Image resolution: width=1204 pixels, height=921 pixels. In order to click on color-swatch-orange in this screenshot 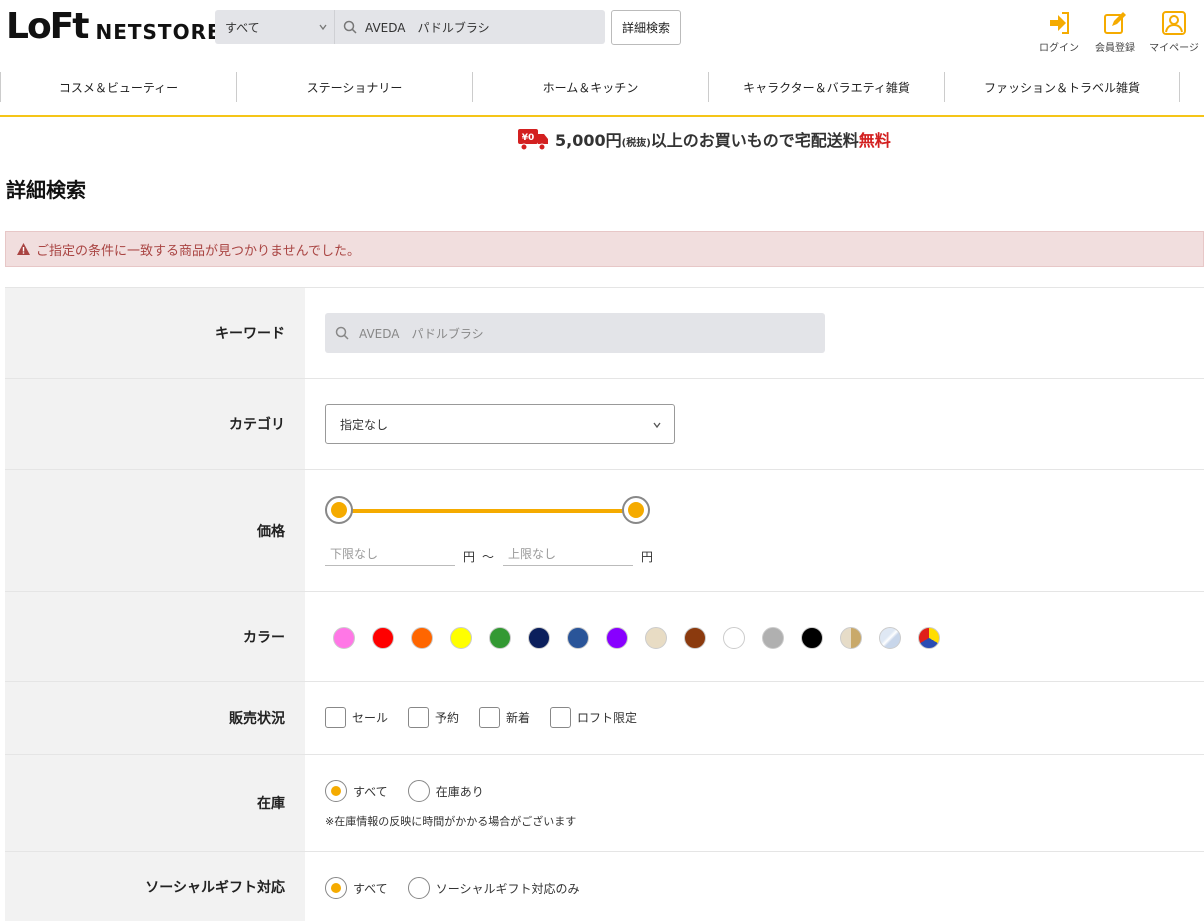, I will do `click(422, 638)`.